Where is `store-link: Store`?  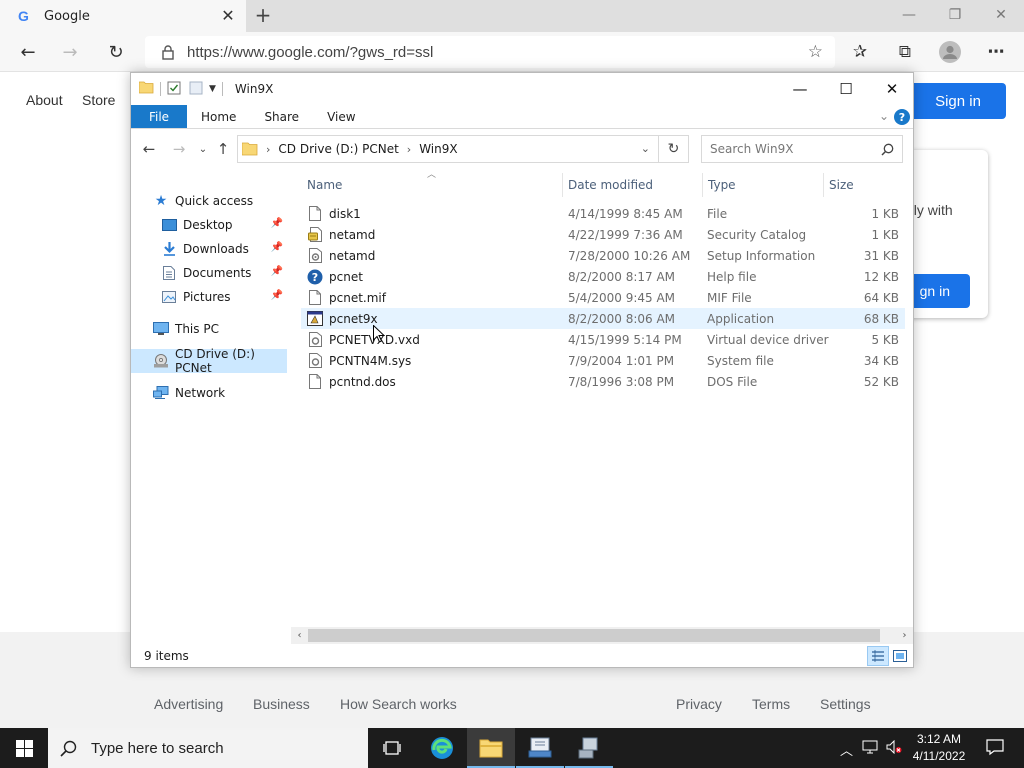 store-link: Store is located at coordinates (98, 100).